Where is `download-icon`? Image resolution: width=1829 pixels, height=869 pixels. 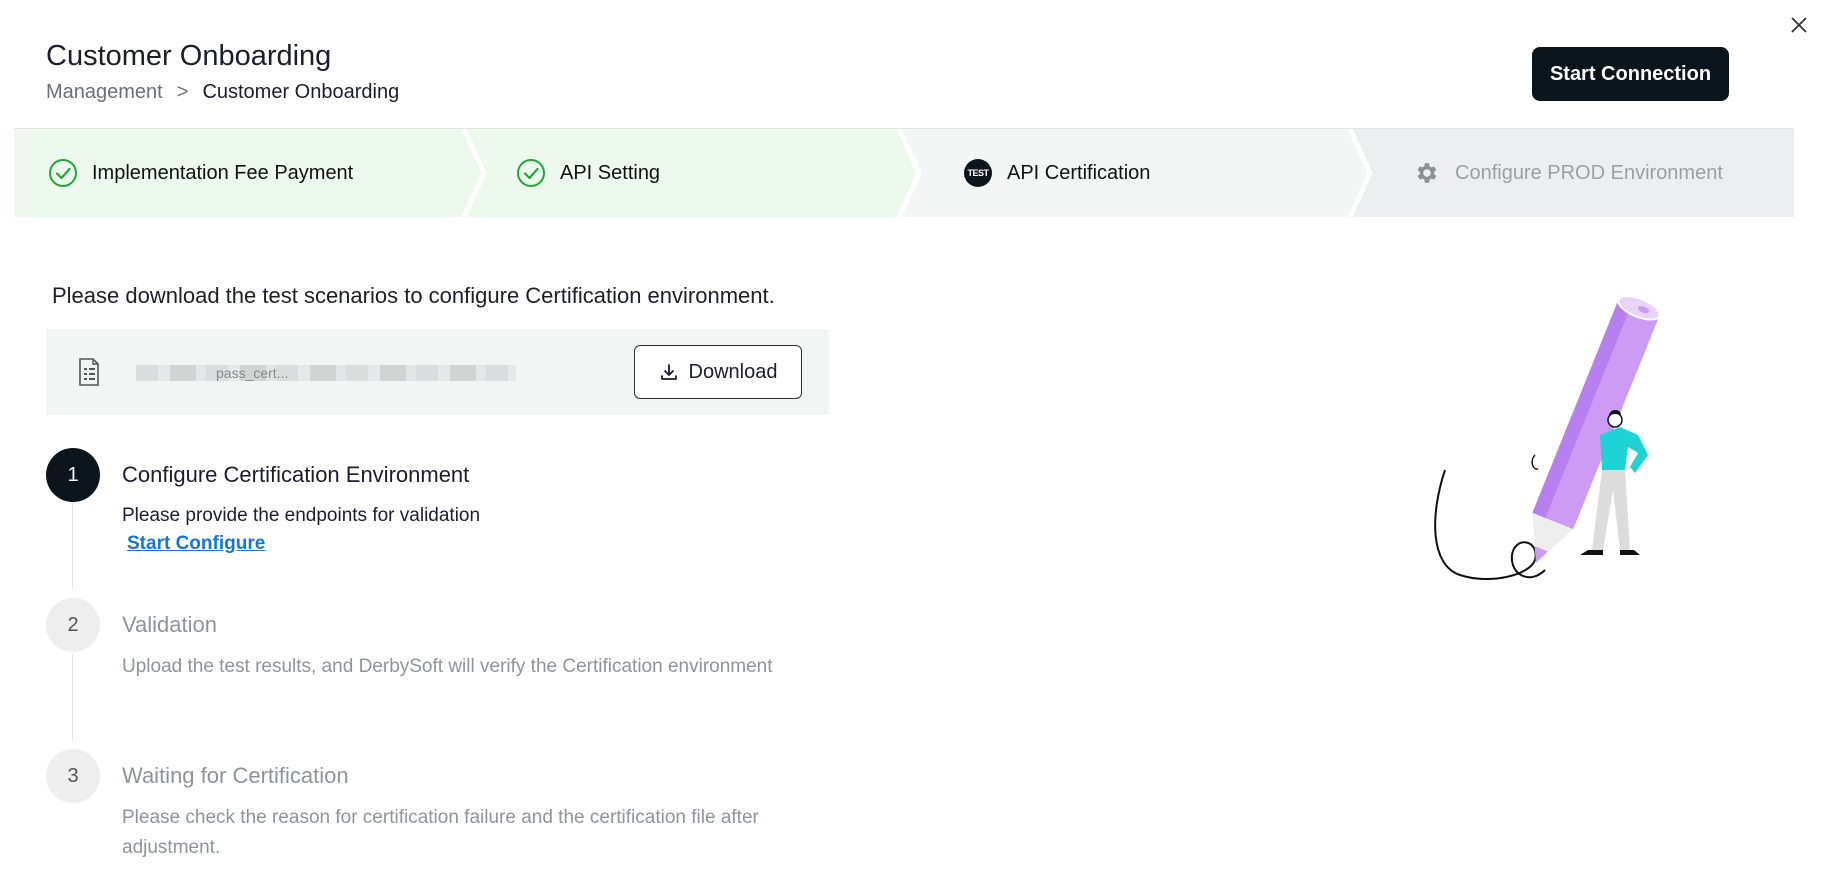 download-icon is located at coordinates (668, 372).